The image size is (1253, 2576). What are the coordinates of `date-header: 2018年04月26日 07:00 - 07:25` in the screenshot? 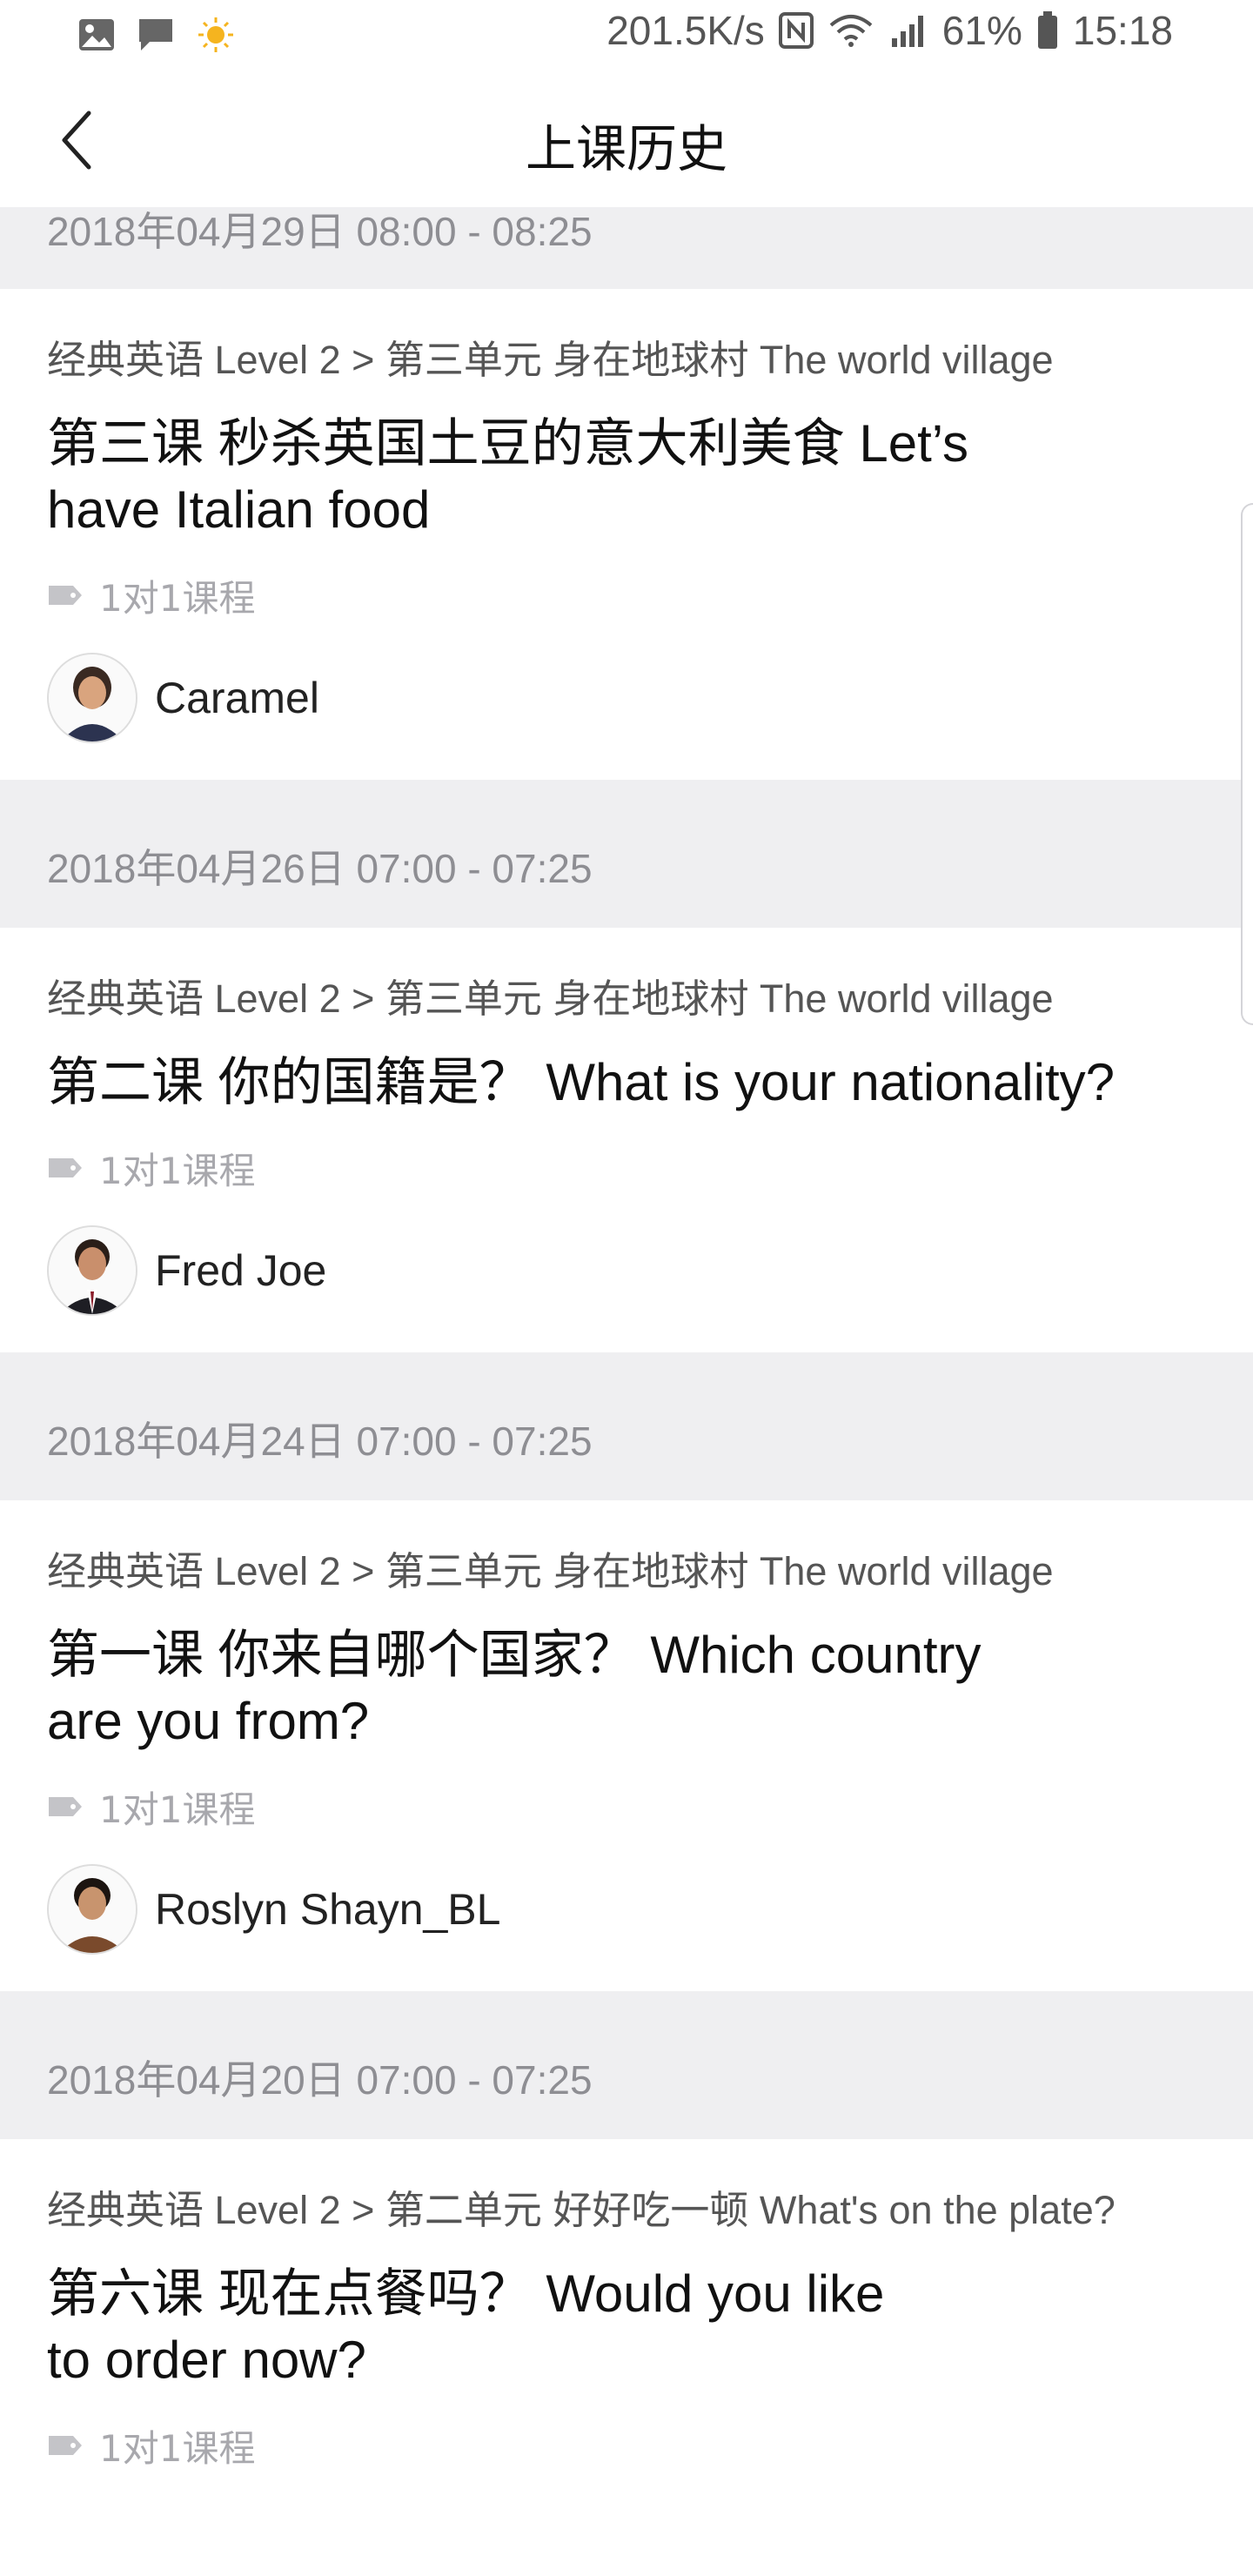 It's located at (626, 854).